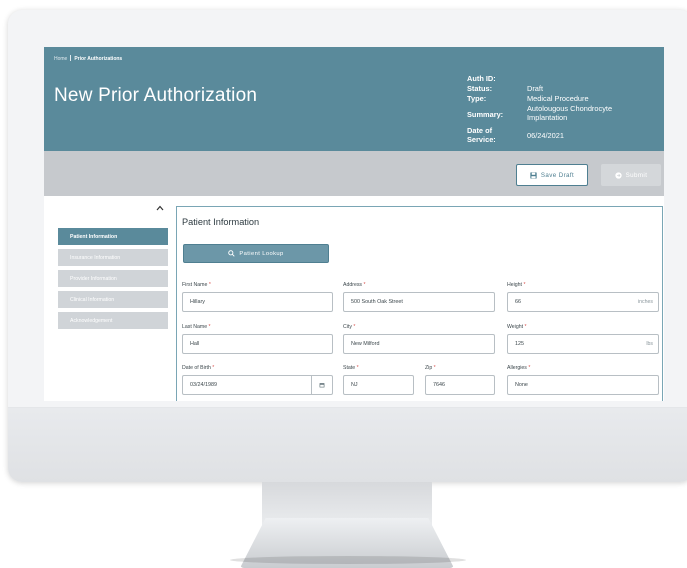 The image size is (687, 568). What do you see at coordinates (351, 368) in the screenshot?
I see `state-label: State *` at bounding box center [351, 368].